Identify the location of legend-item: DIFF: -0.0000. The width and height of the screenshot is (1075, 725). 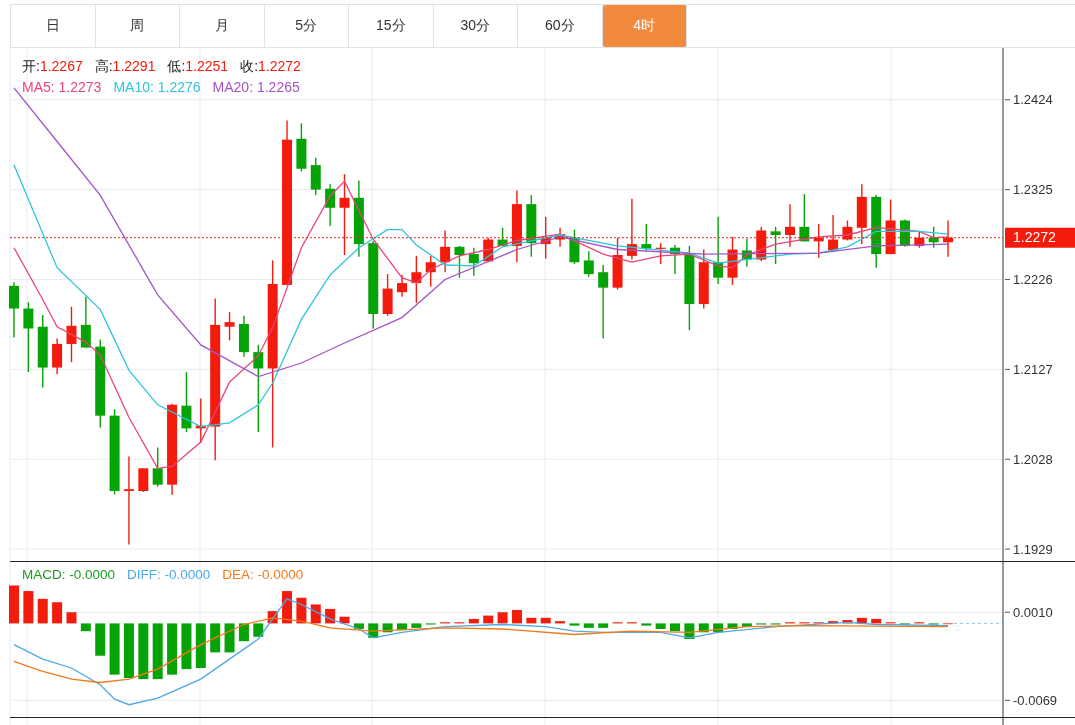
(169, 575).